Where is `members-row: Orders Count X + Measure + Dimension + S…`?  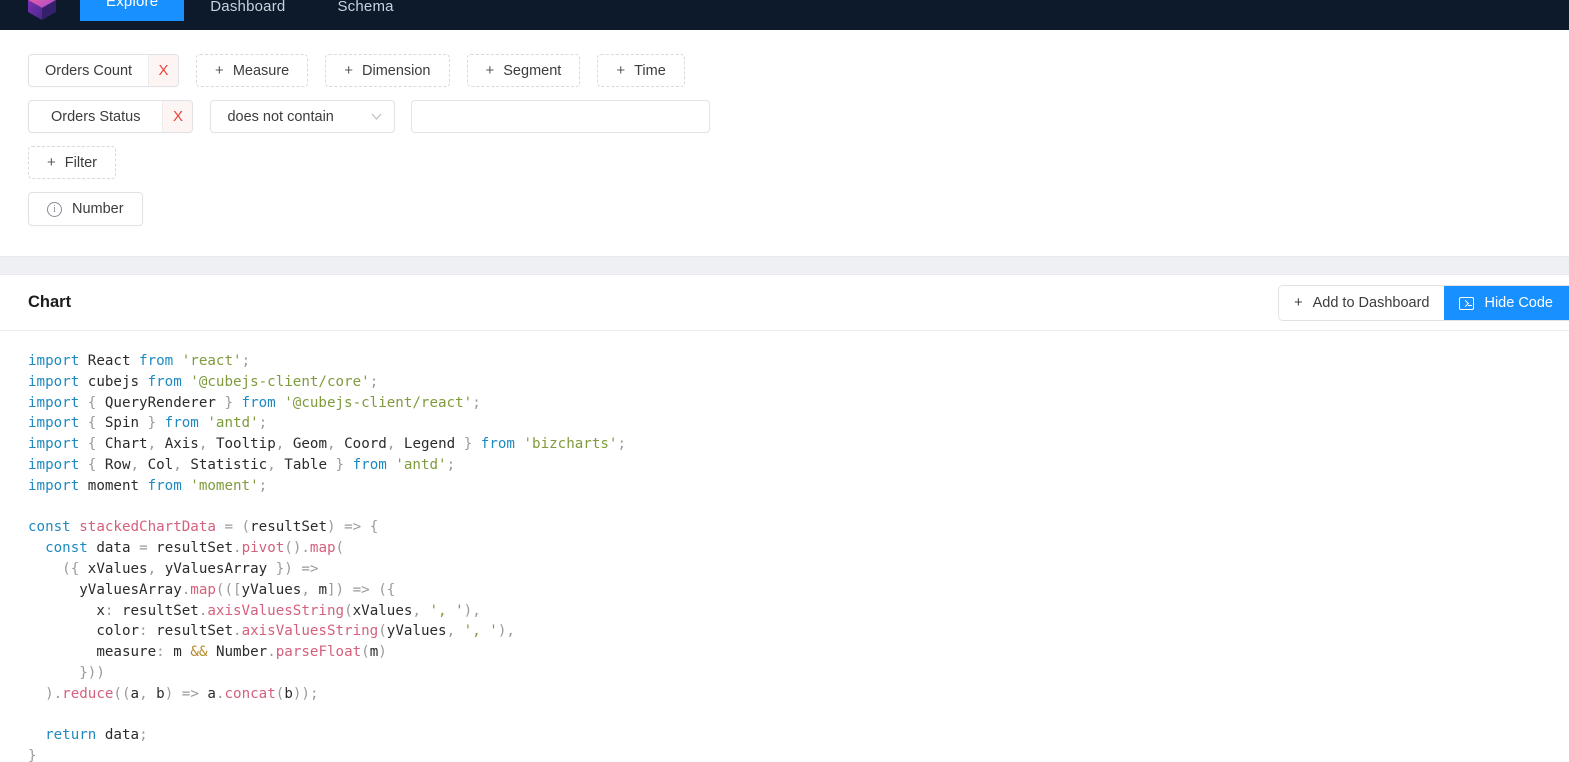
members-row: Orders Count X + Measure + Dimension + S… is located at coordinates (798, 70).